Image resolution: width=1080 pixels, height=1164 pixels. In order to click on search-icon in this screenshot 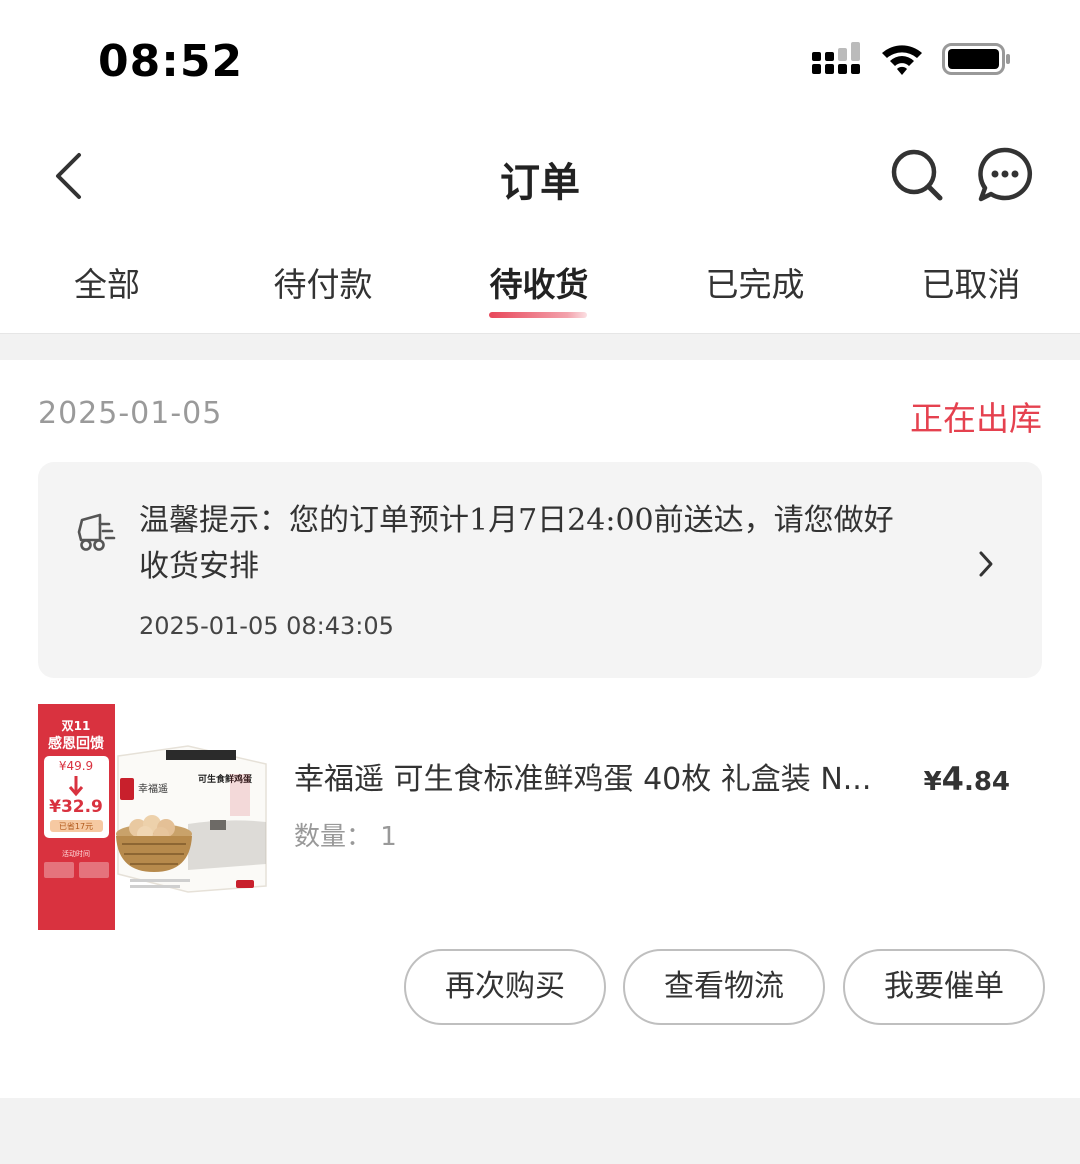, I will do `click(917, 175)`.